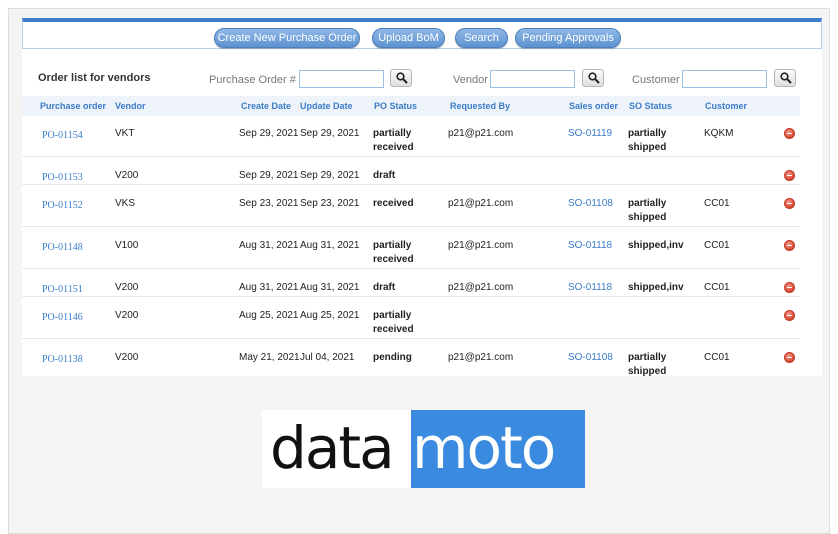  What do you see at coordinates (73, 106) in the screenshot?
I see `col-purchase-order: Purchase order` at bounding box center [73, 106].